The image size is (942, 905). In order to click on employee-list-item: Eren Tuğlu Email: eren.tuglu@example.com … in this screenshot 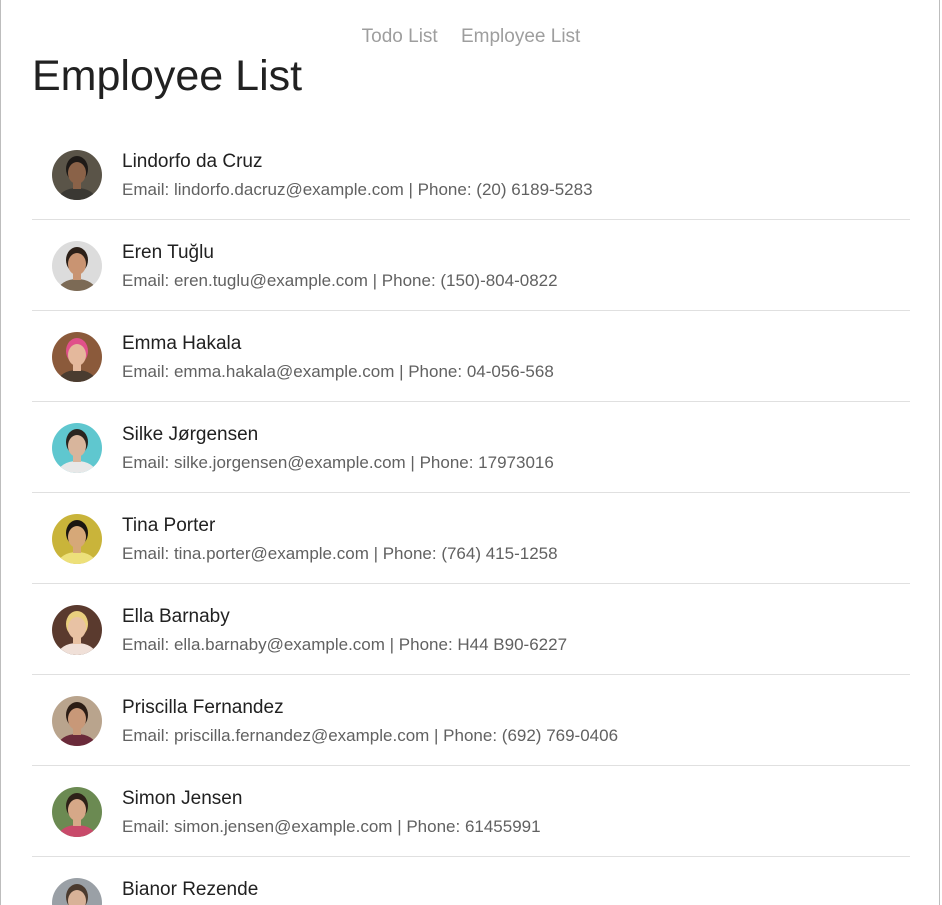, I will do `click(471, 265)`.